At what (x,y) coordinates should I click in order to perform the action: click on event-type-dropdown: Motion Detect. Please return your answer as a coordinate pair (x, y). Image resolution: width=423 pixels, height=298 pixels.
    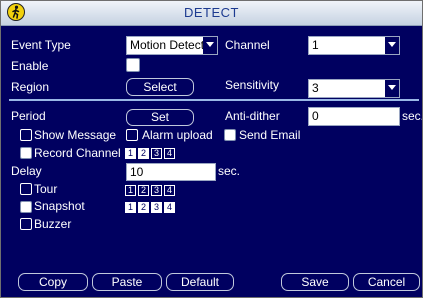
    Looking at the image, I should click on (172, 45).